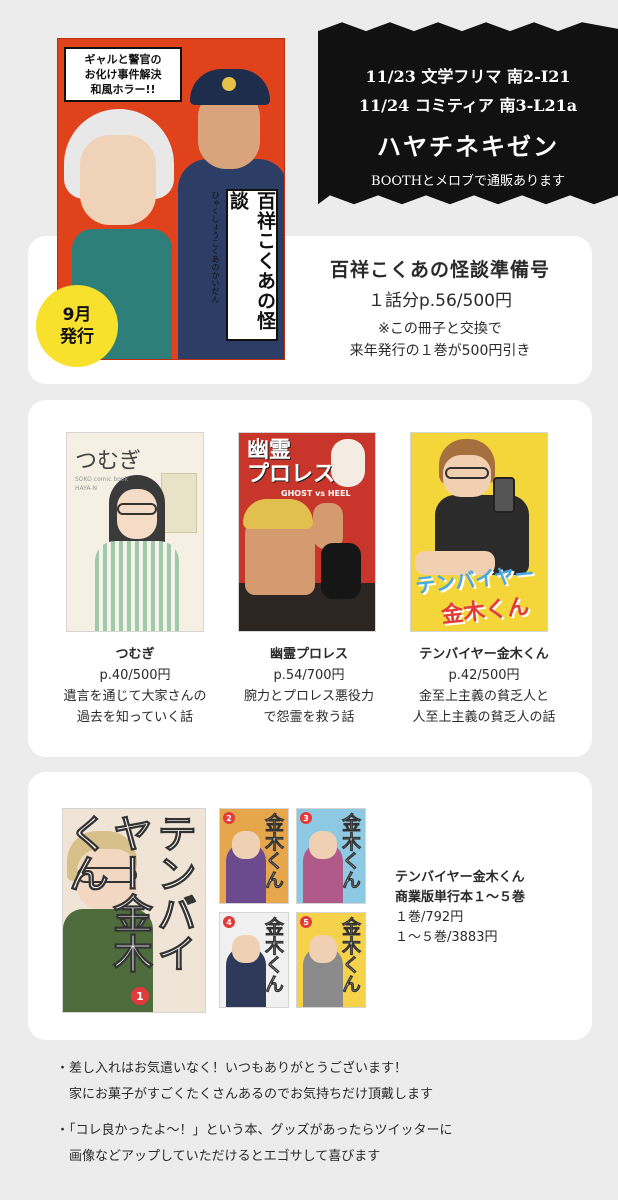 The image size is (618, 1200). Describe the element at coordinates (135, 686) in the screenshot. I see `book-info-tsumugi: つむぎ p.40/500円 遺言を通じて大家さんの 過去を知っていく話` at that location.